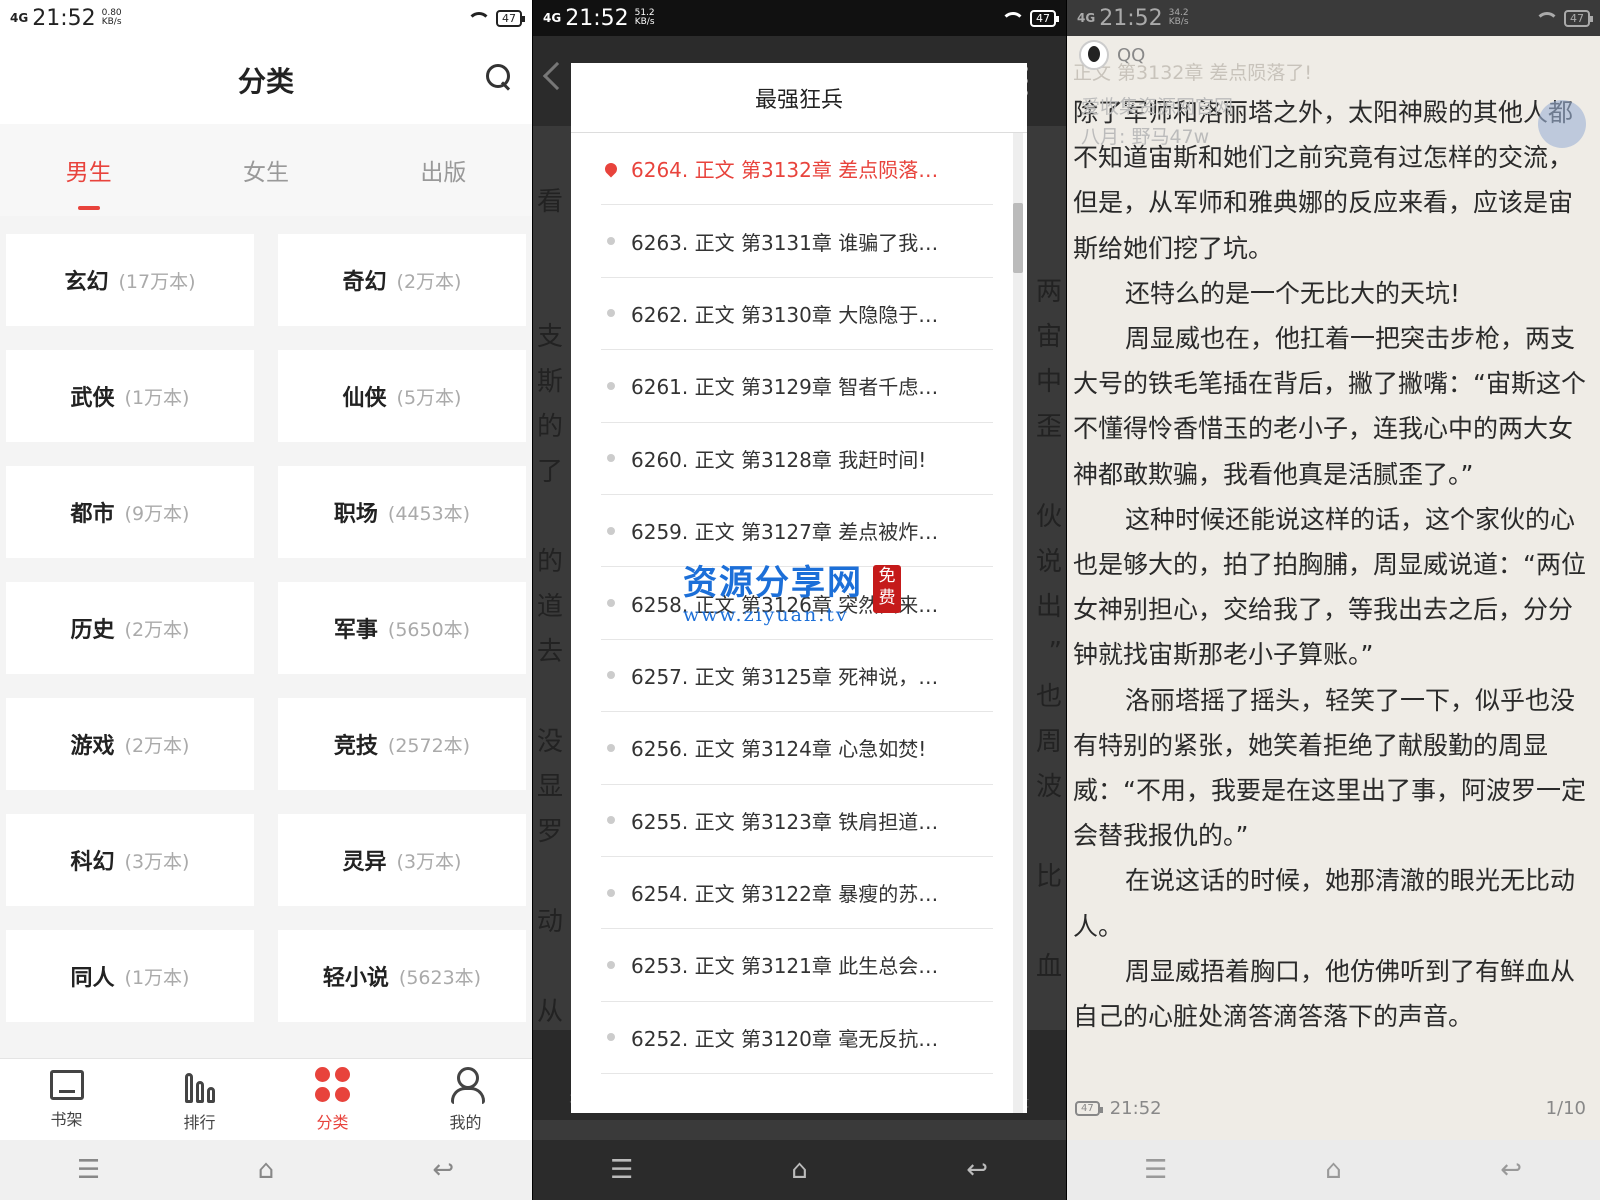  Describe the element at coordinates (130, 744) in the screenshot. I see `category-cell: 游戏 (2万本)` at that location.